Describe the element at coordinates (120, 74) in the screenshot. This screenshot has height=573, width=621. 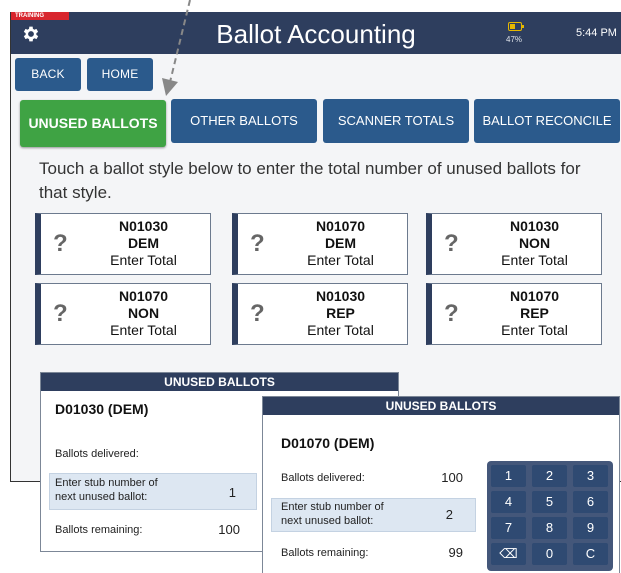
I see `home-button: HOME` at that location.